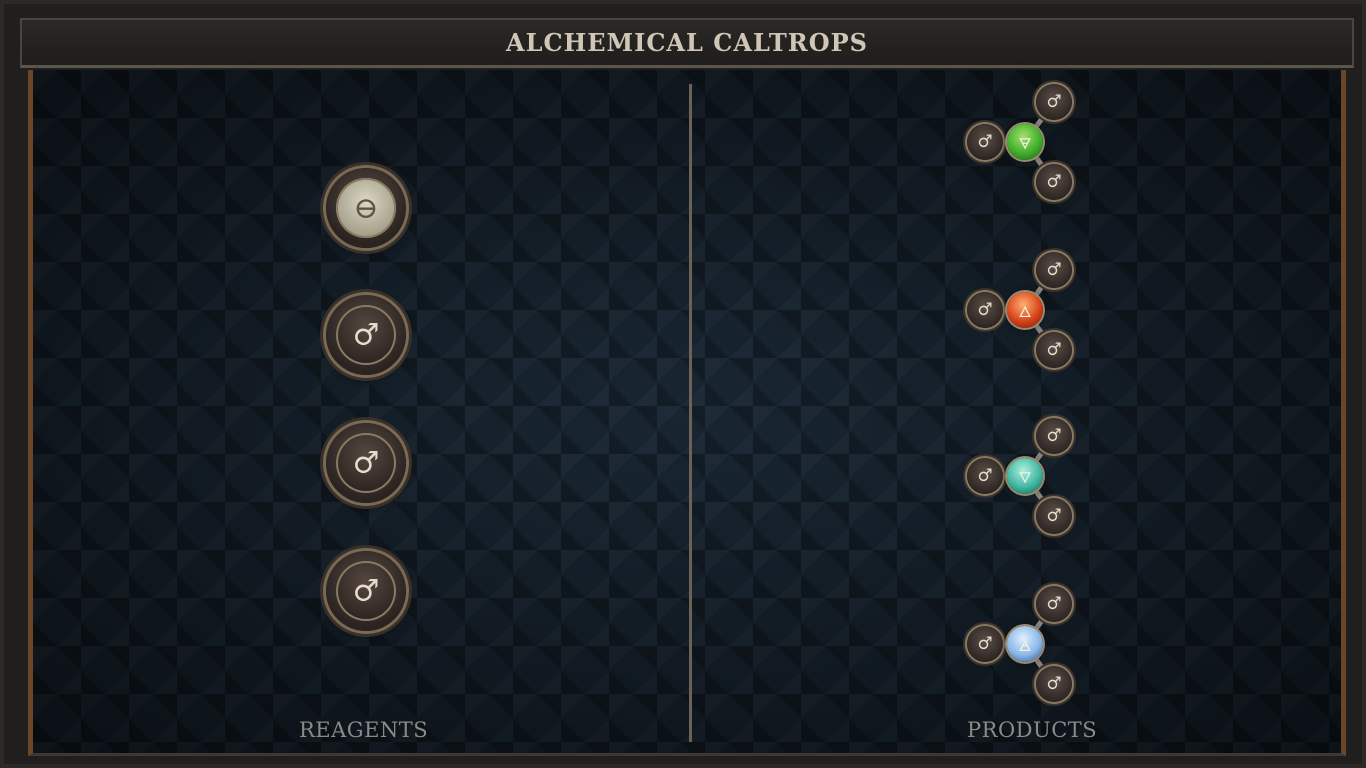 The width and height of the screenshot is (1366, 768). I want to click on water-element-icon: 🜄, so click(1025, 476).